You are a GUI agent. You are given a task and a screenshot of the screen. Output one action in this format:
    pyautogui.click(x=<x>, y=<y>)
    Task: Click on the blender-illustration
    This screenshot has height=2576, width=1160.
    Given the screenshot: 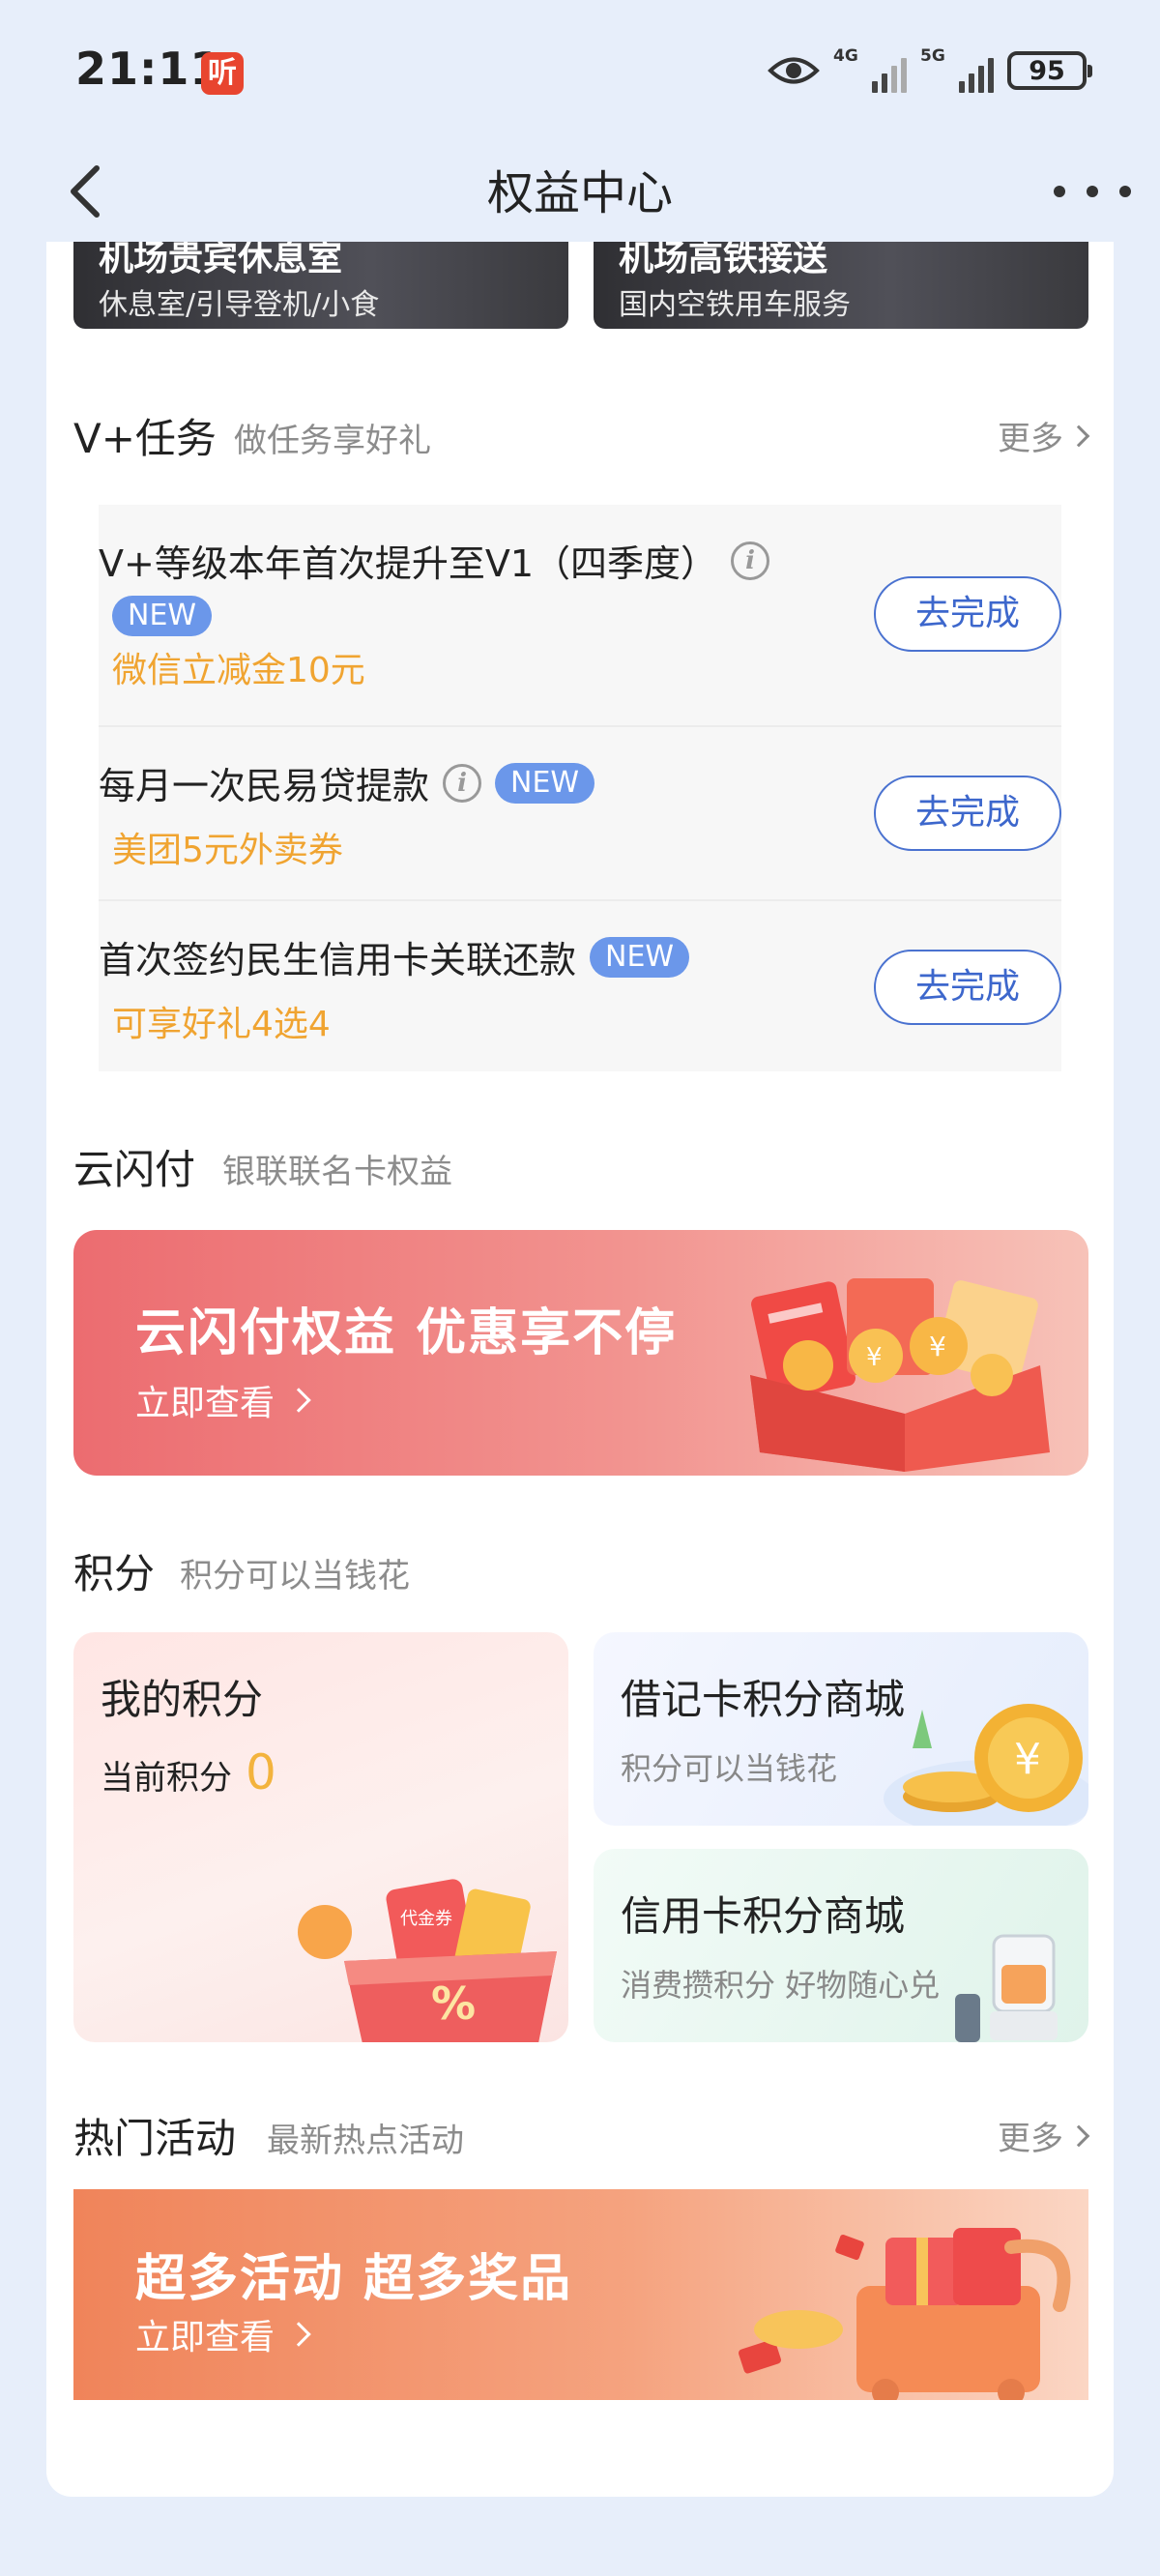 What is the action you would take?
    pyautogui.click(x=1006, y=1988)
    